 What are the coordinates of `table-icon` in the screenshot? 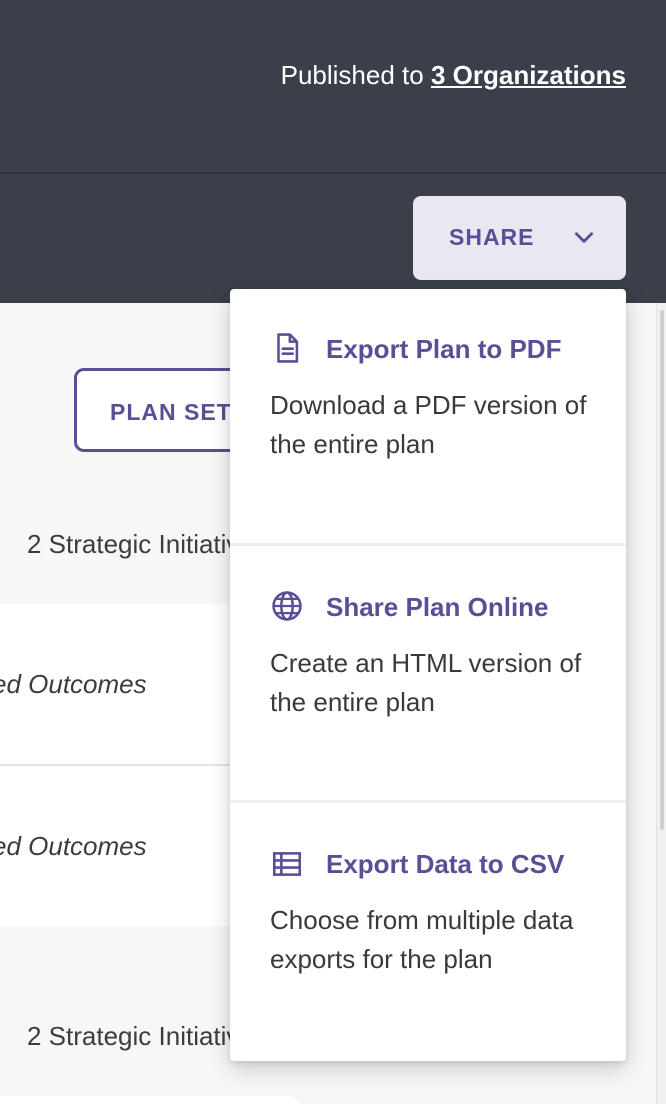 It's located at (287, 864).